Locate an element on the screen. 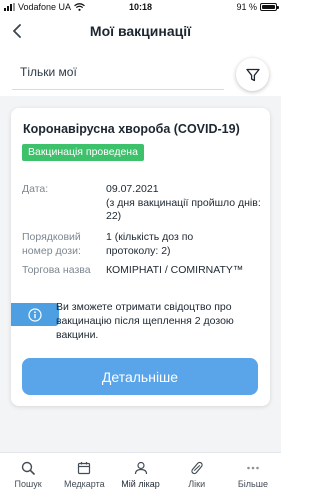 The image size is (320, 501). tab-label-medicines: Ліки is located at coordinates (197, 484).